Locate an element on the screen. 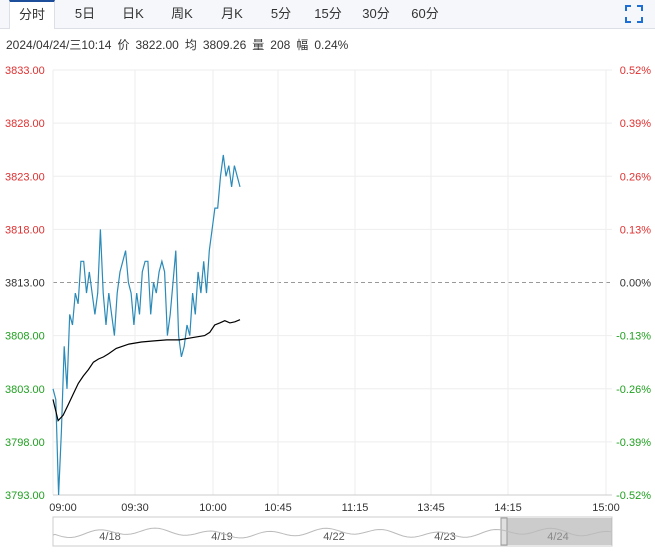 This screenshot has height=557, width=655. avg-value: 3809.26 is located at coordinates (224, 45).